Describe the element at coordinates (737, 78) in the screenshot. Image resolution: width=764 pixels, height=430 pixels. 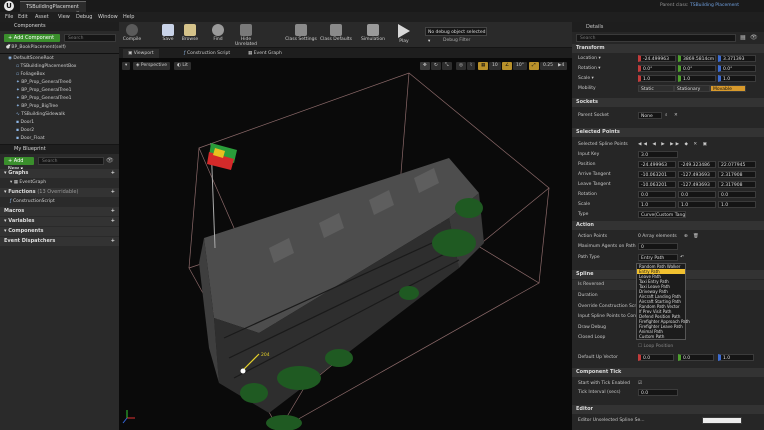
I see `scale-z-field: 1.0` at that location.